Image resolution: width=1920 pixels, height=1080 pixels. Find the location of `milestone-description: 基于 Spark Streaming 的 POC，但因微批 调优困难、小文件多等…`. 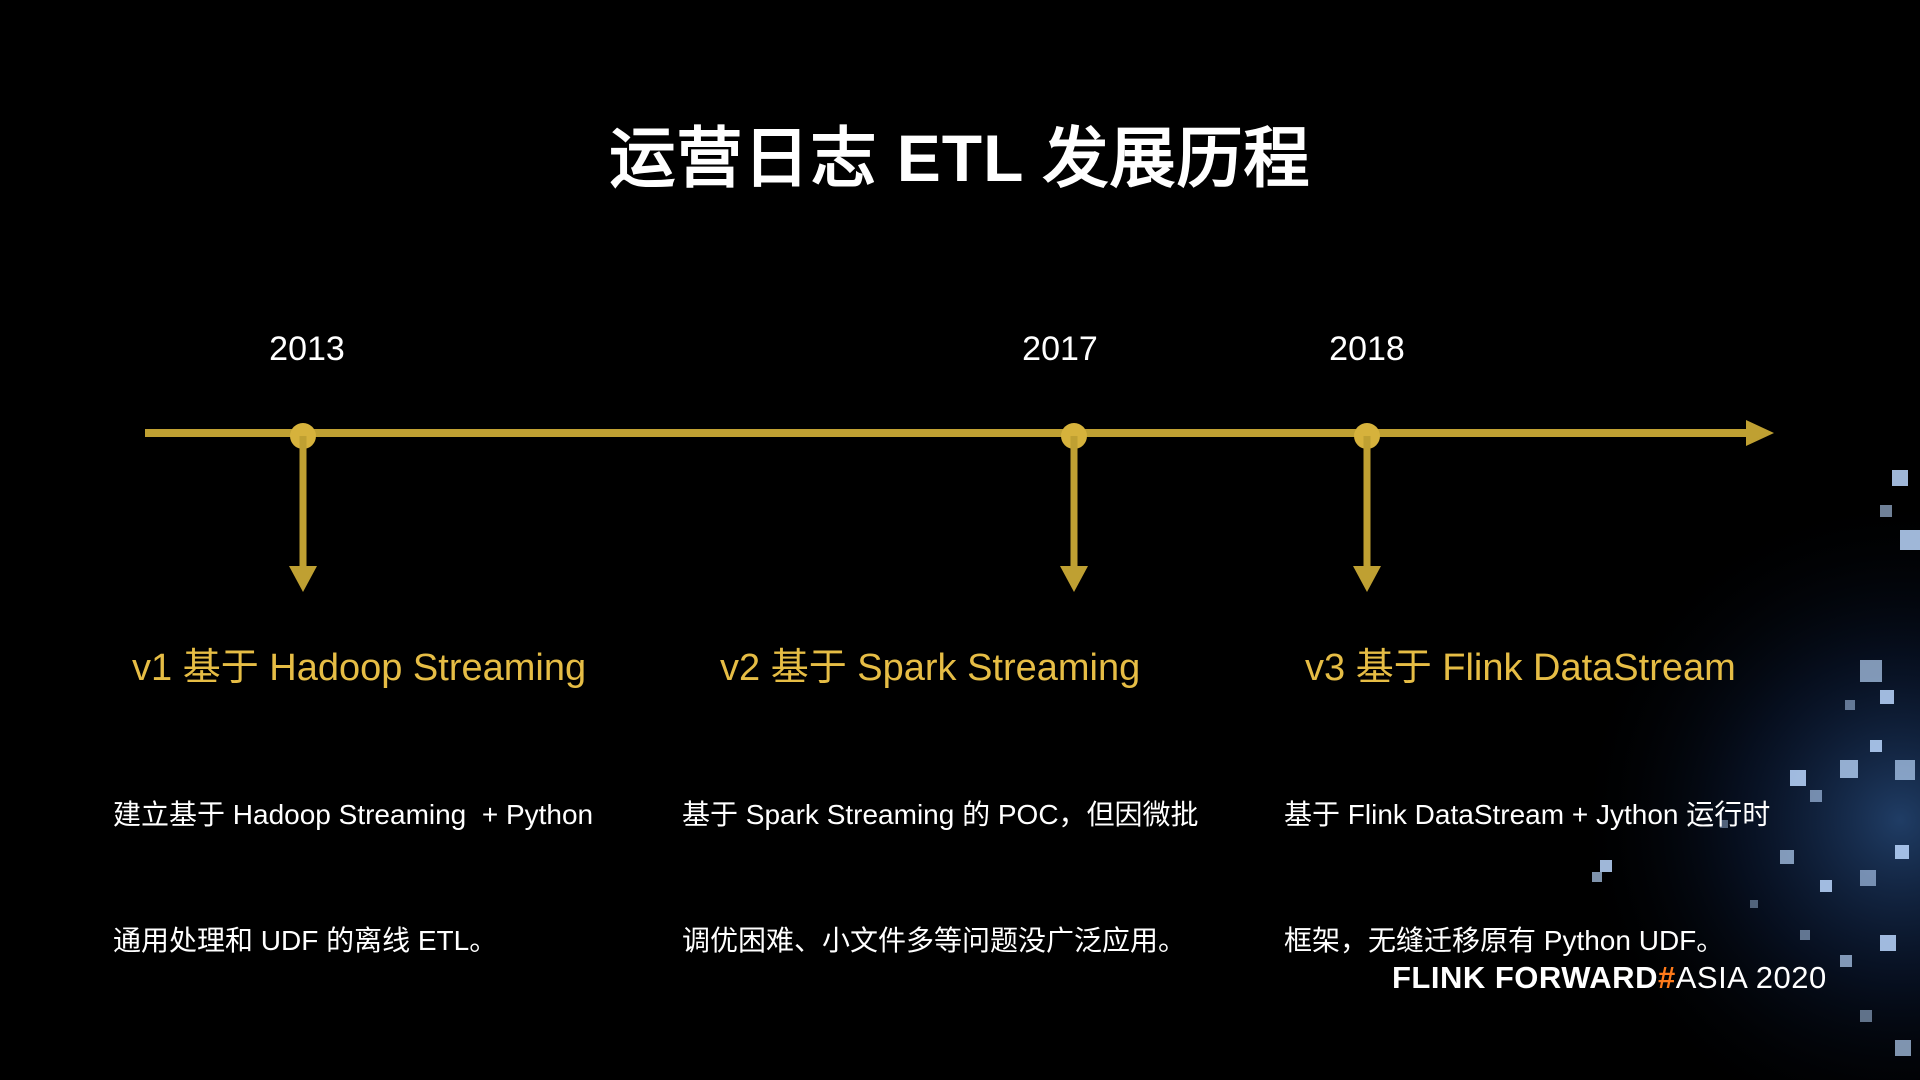

milestone-description: 基于 Spark Streaming 的 POC，但因微批 调优困难、小文件多等… is located at coordinates (940, 878).